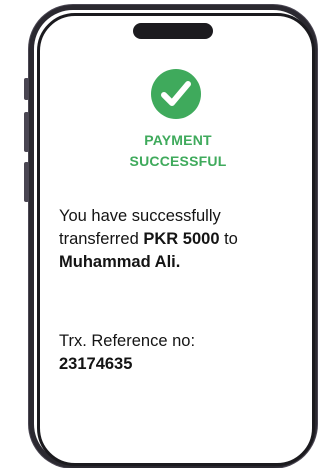 The image size is (329, 468). Describe the element at coordinates (181, 239) in the screenshot. I see `transfer-amount: PKR 5000` at that location.